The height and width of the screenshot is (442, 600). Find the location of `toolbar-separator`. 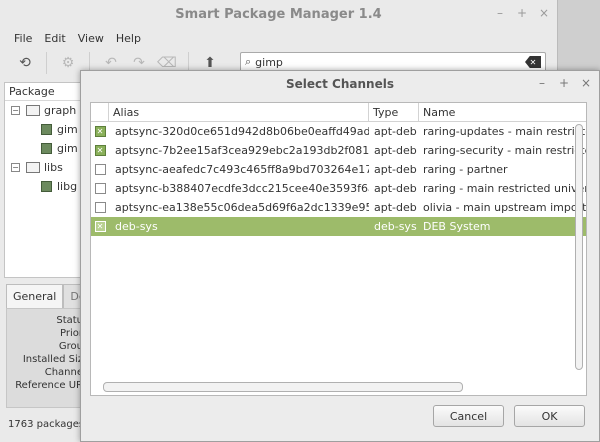

toolbar-separator is located at coordinates (46, 63).